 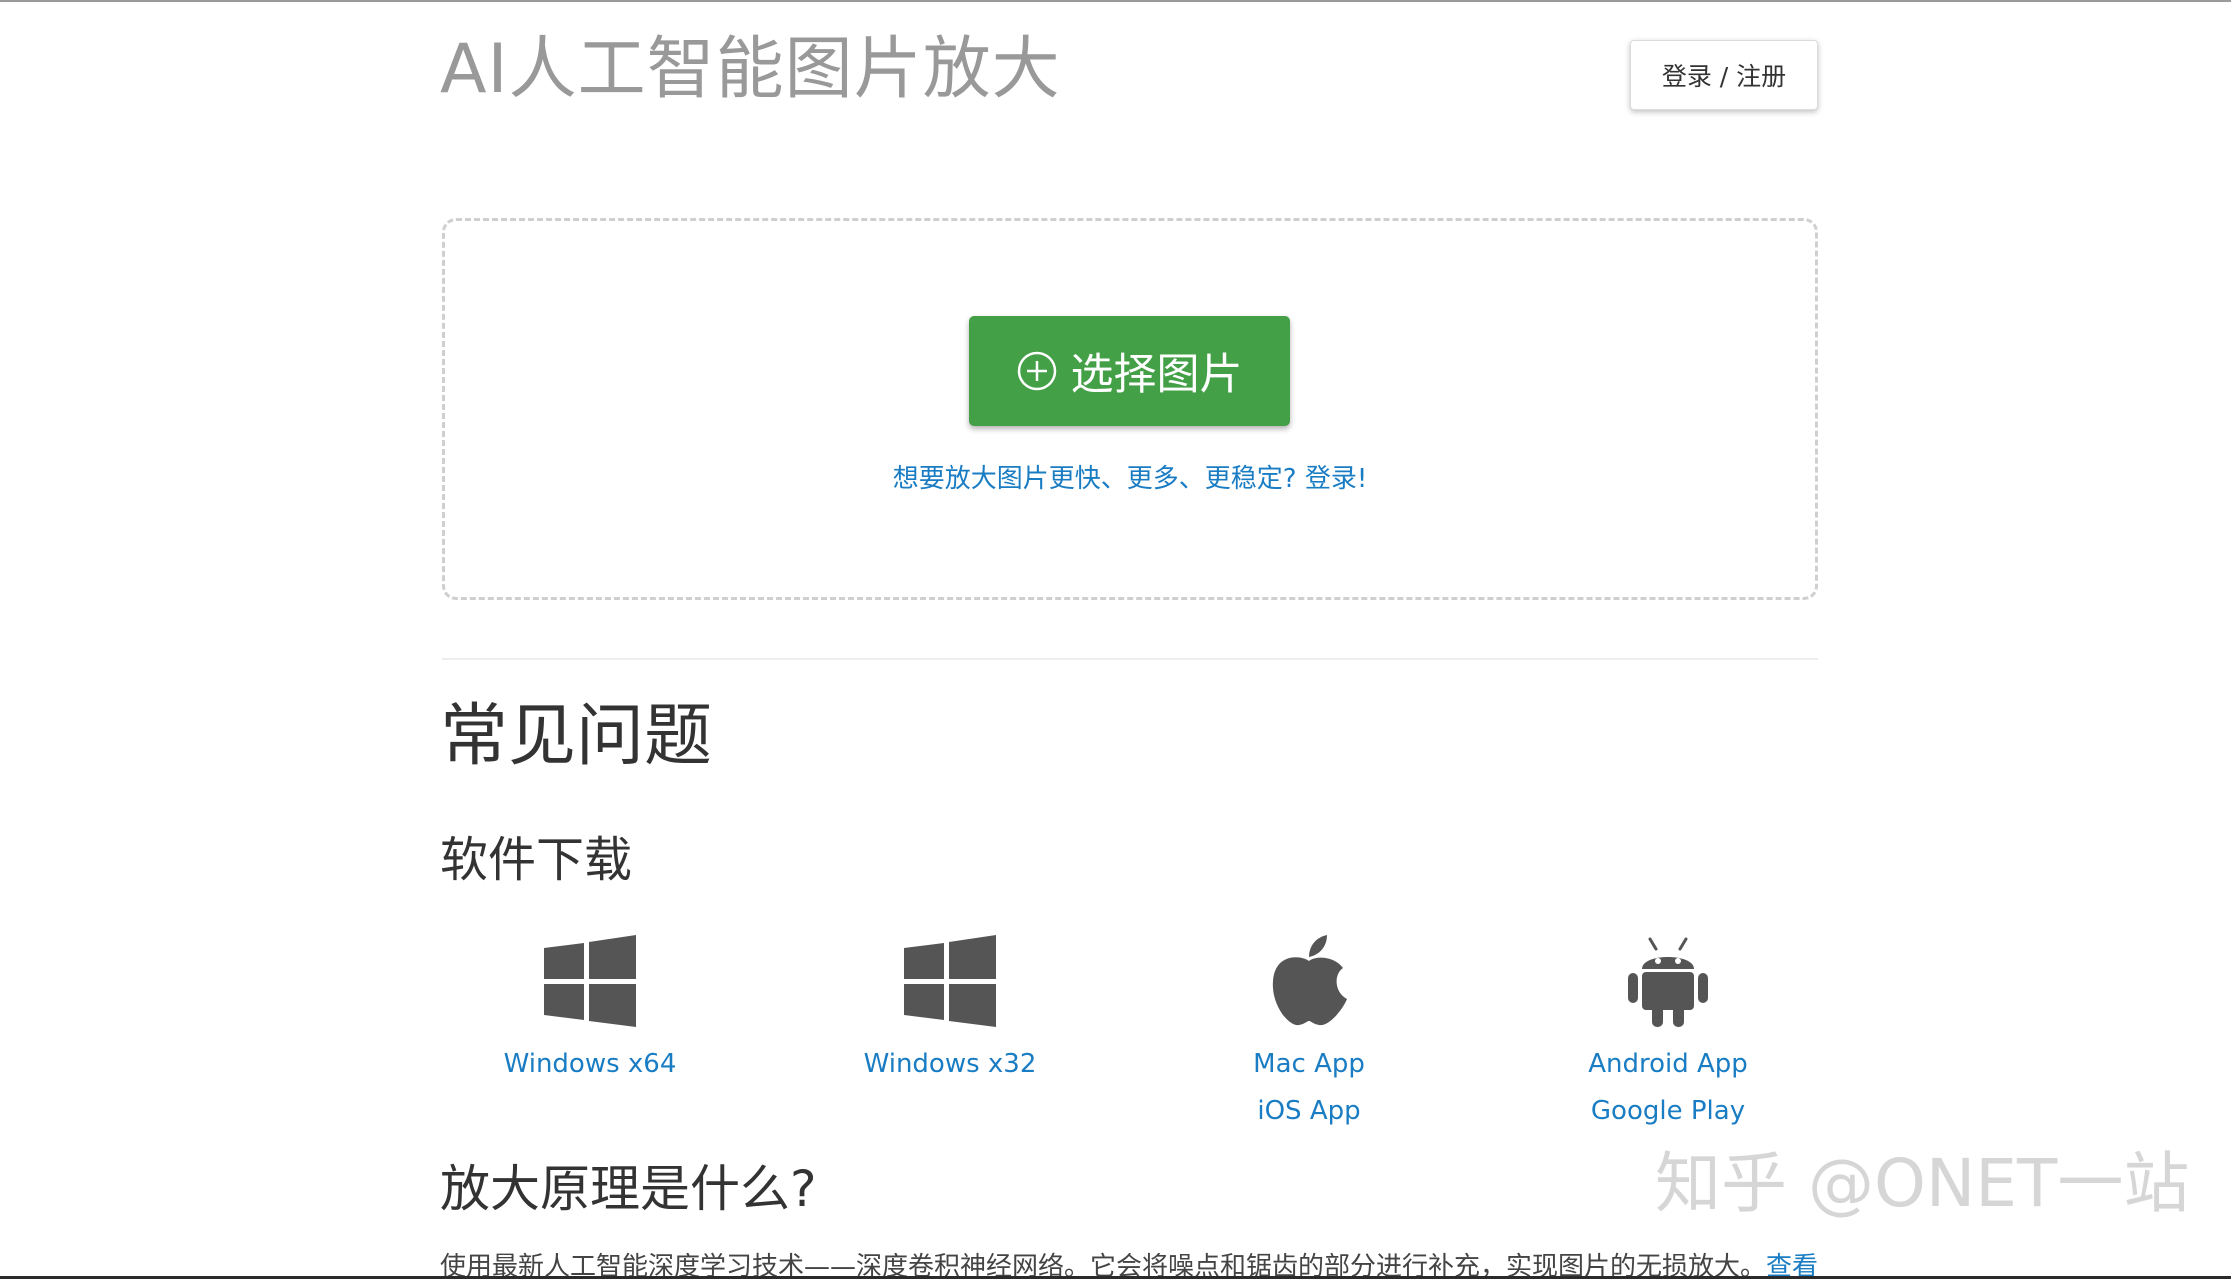 What do you see at coordinates (1115, 1) in the screenshot?
I see `top-border` at bounding box center [1115, 1].